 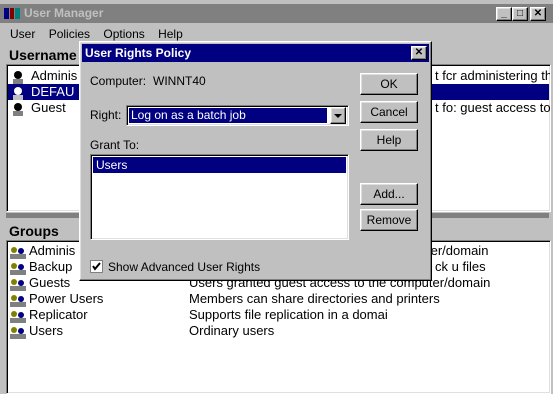 I want to click on remove-button: Remove, so click(x=389, y=220).